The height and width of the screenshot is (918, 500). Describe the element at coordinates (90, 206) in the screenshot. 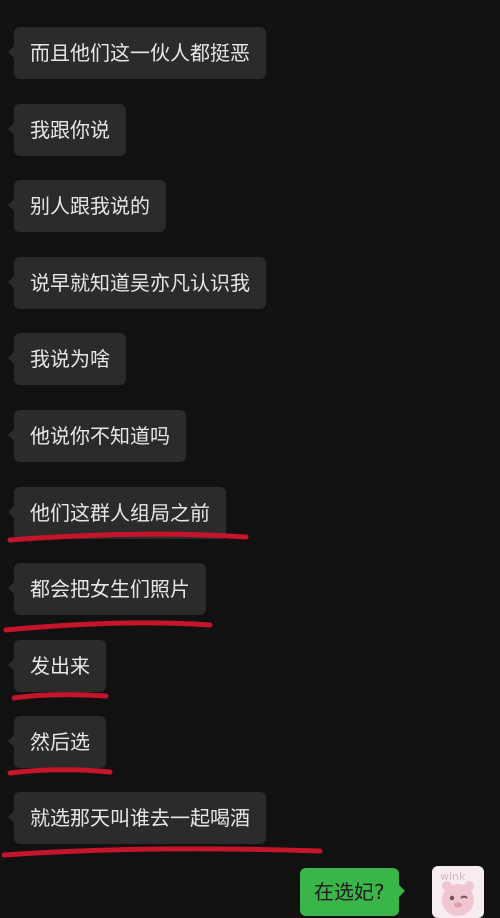

I see `message-text: 别人跟我说的` at that location.